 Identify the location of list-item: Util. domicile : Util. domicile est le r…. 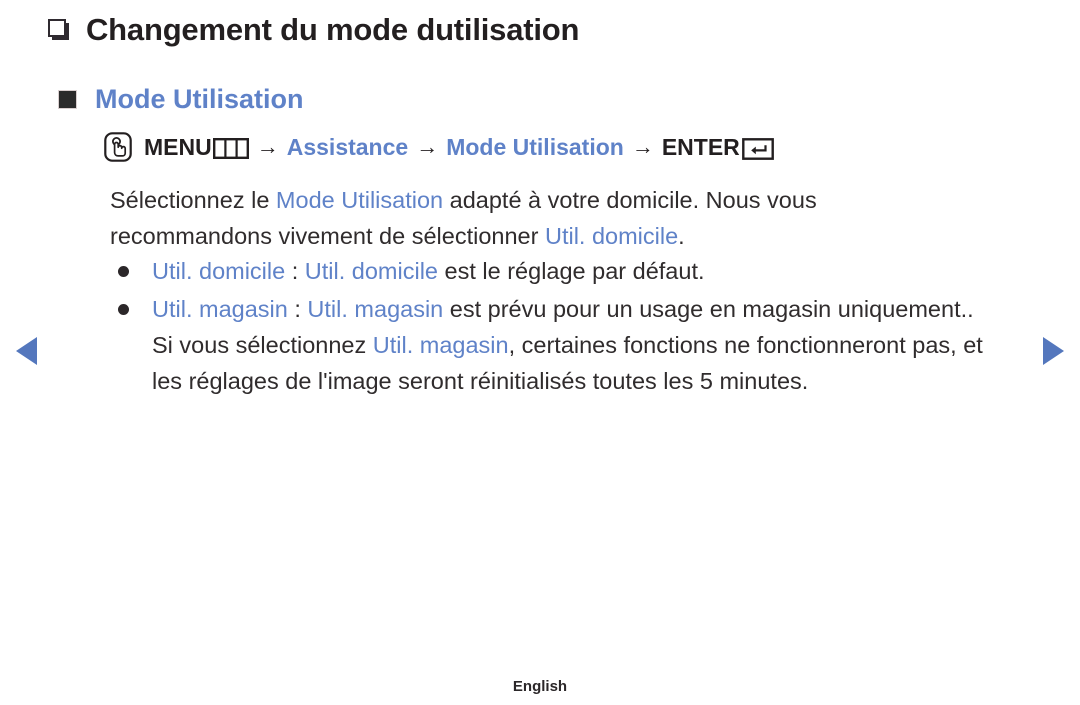
(555, 271).